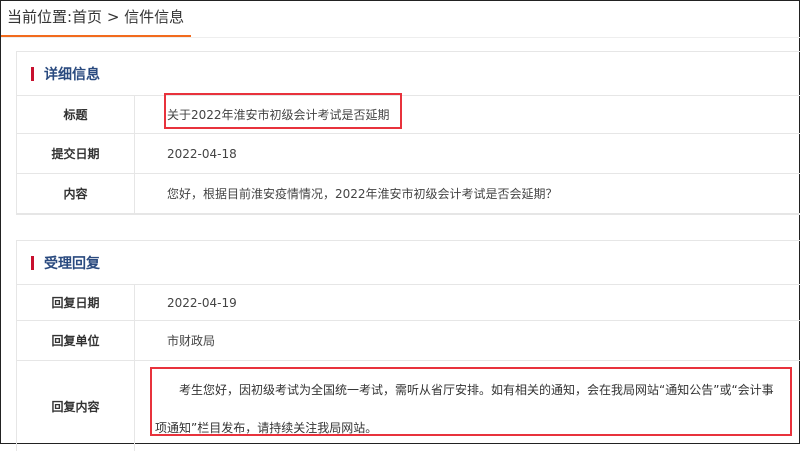  I want to click on row-date: 提交日期 2022-04-18, so click(408, 154).